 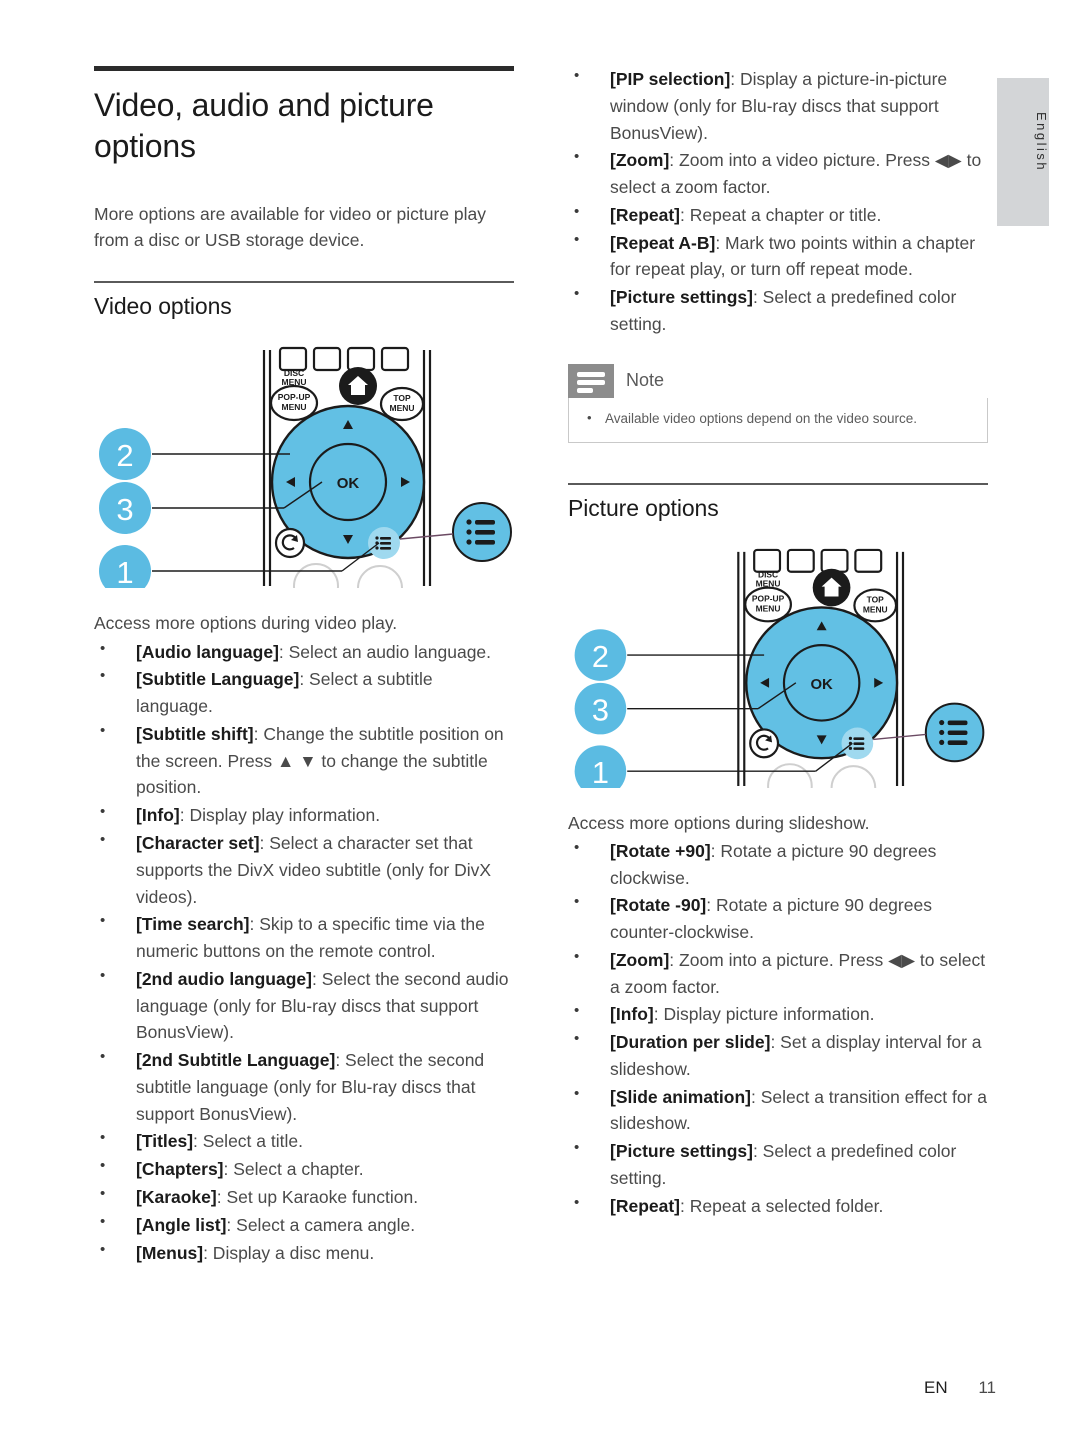 What do you see at coordinates (778, 215) in the screenshot?
I see `list-item: [Repeat]: Repeat a chapter or title.` at bounding box center [778, 215].